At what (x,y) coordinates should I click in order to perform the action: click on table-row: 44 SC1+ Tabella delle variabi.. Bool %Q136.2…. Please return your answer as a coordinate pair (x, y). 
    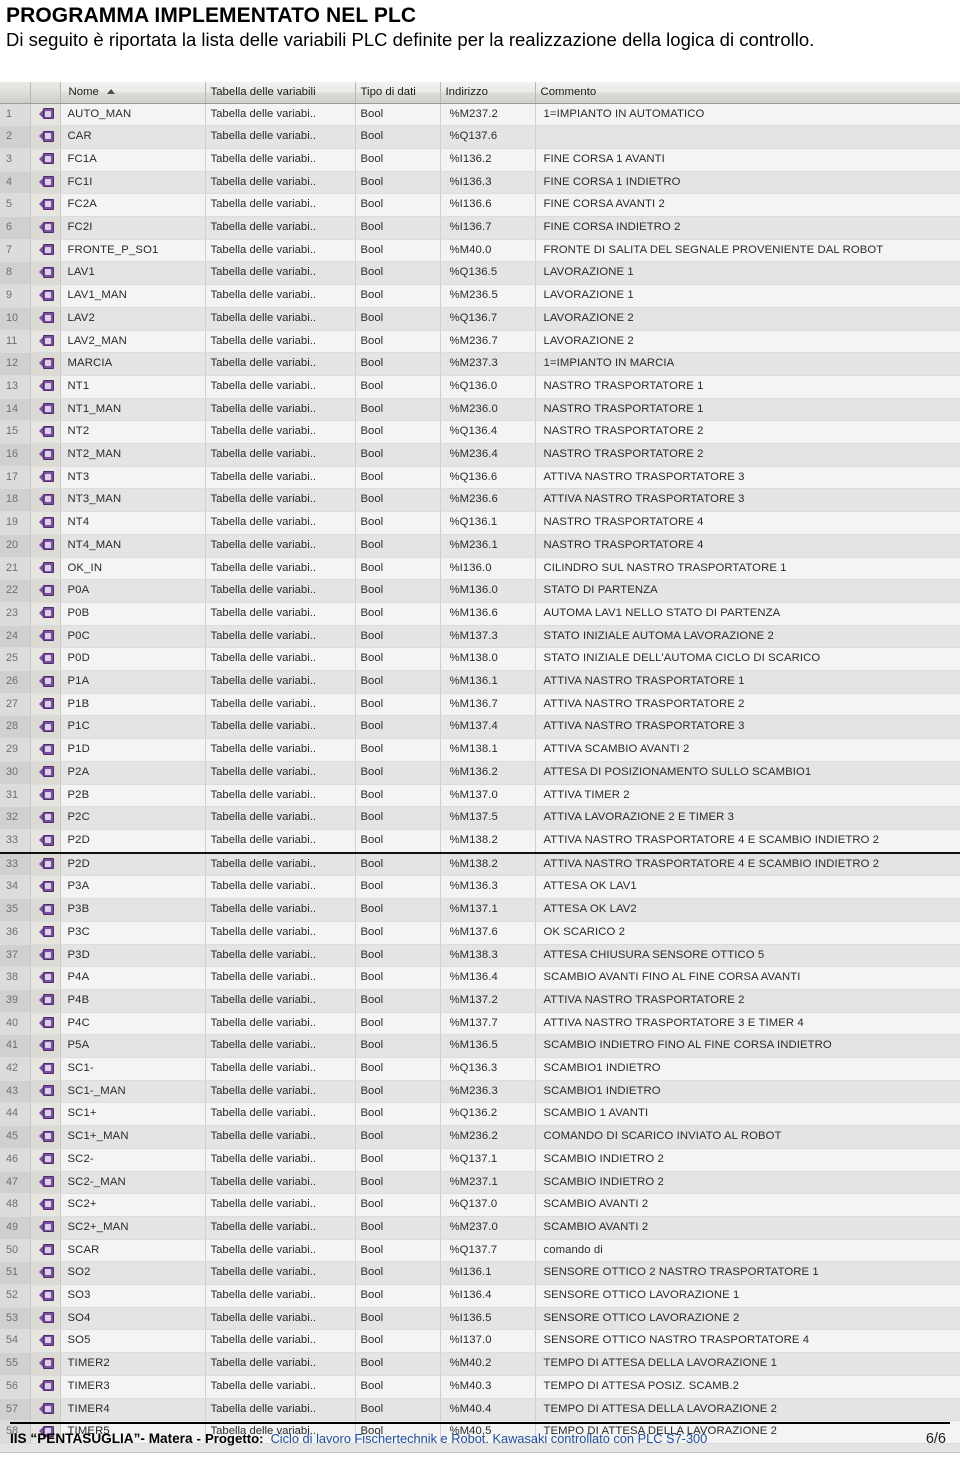
    Looking at the image, I should click on (480, 1114).